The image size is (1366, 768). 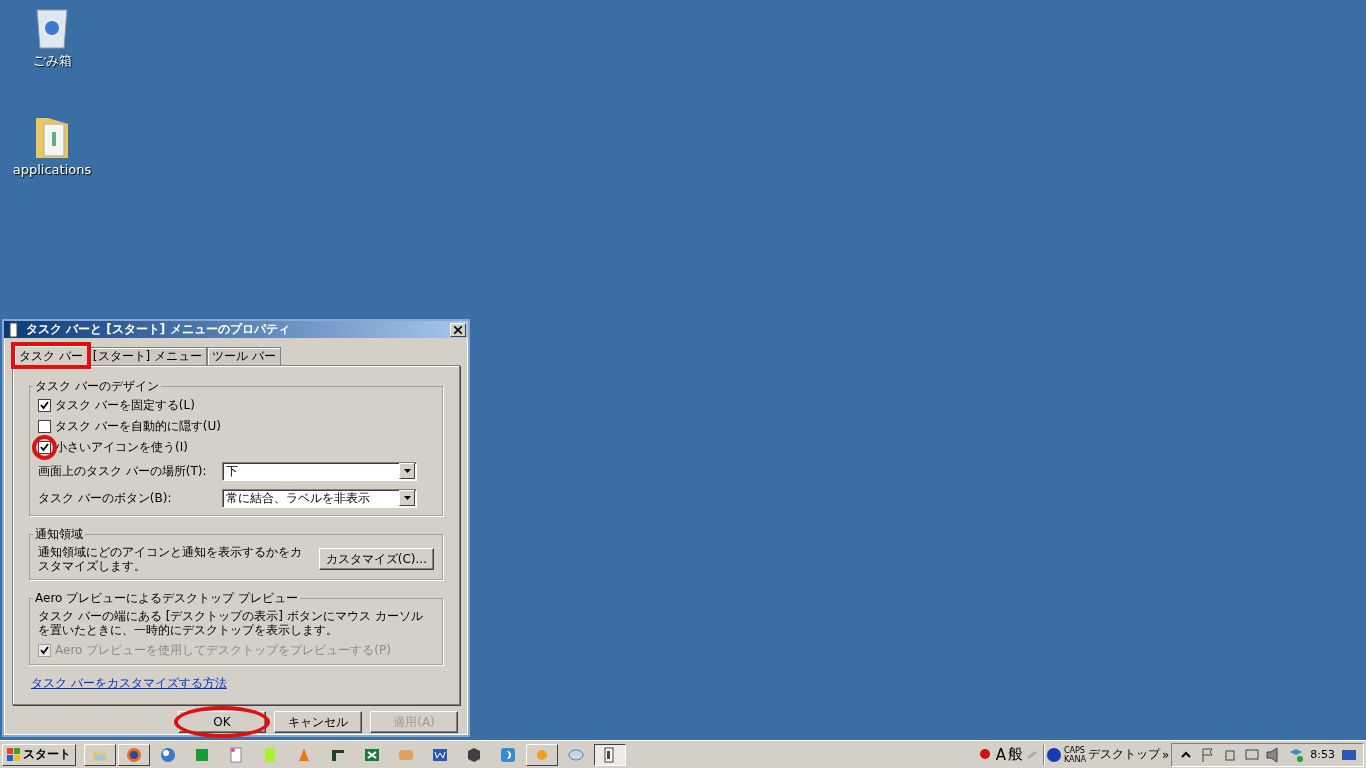 I want to click on close-button, so click(x=458, y=329).